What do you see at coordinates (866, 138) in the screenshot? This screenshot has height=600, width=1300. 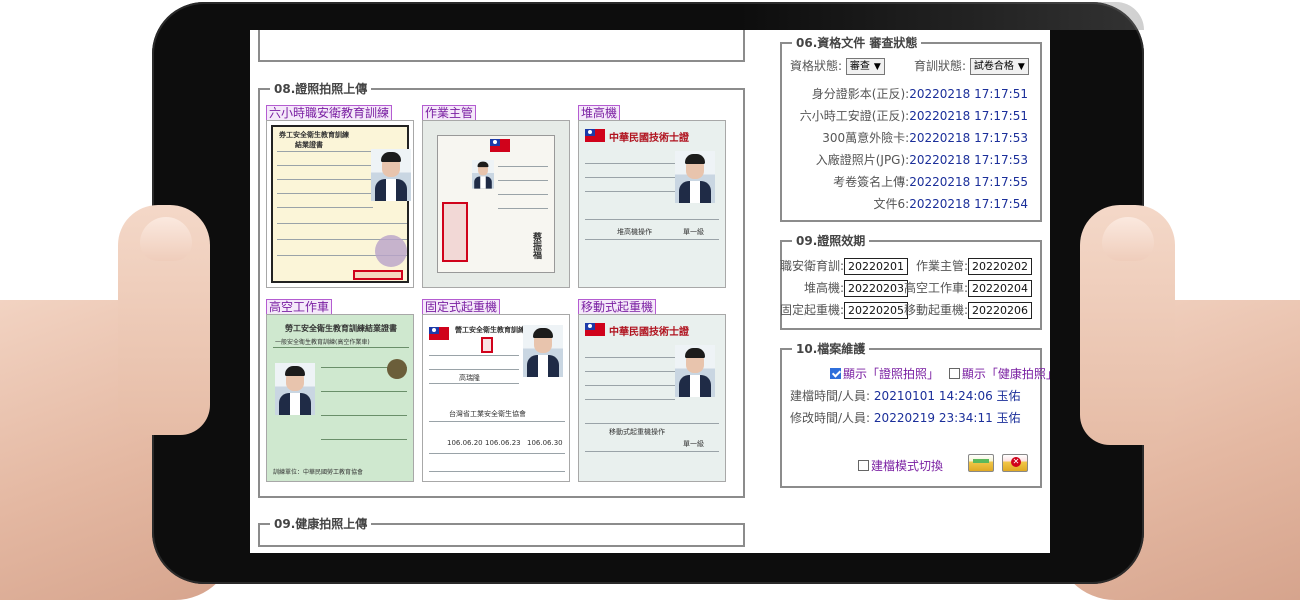 I see `doc-row-label: 300萬意外險卡:` at bounding box center [866, 138].